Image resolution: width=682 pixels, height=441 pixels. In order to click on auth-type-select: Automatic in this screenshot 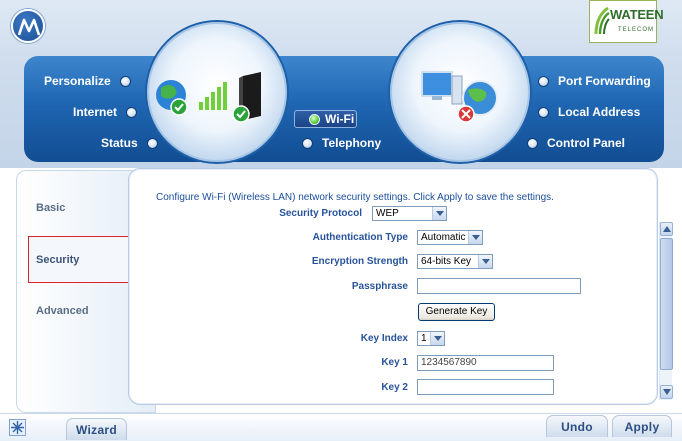, I will do `click(450, 237)`.